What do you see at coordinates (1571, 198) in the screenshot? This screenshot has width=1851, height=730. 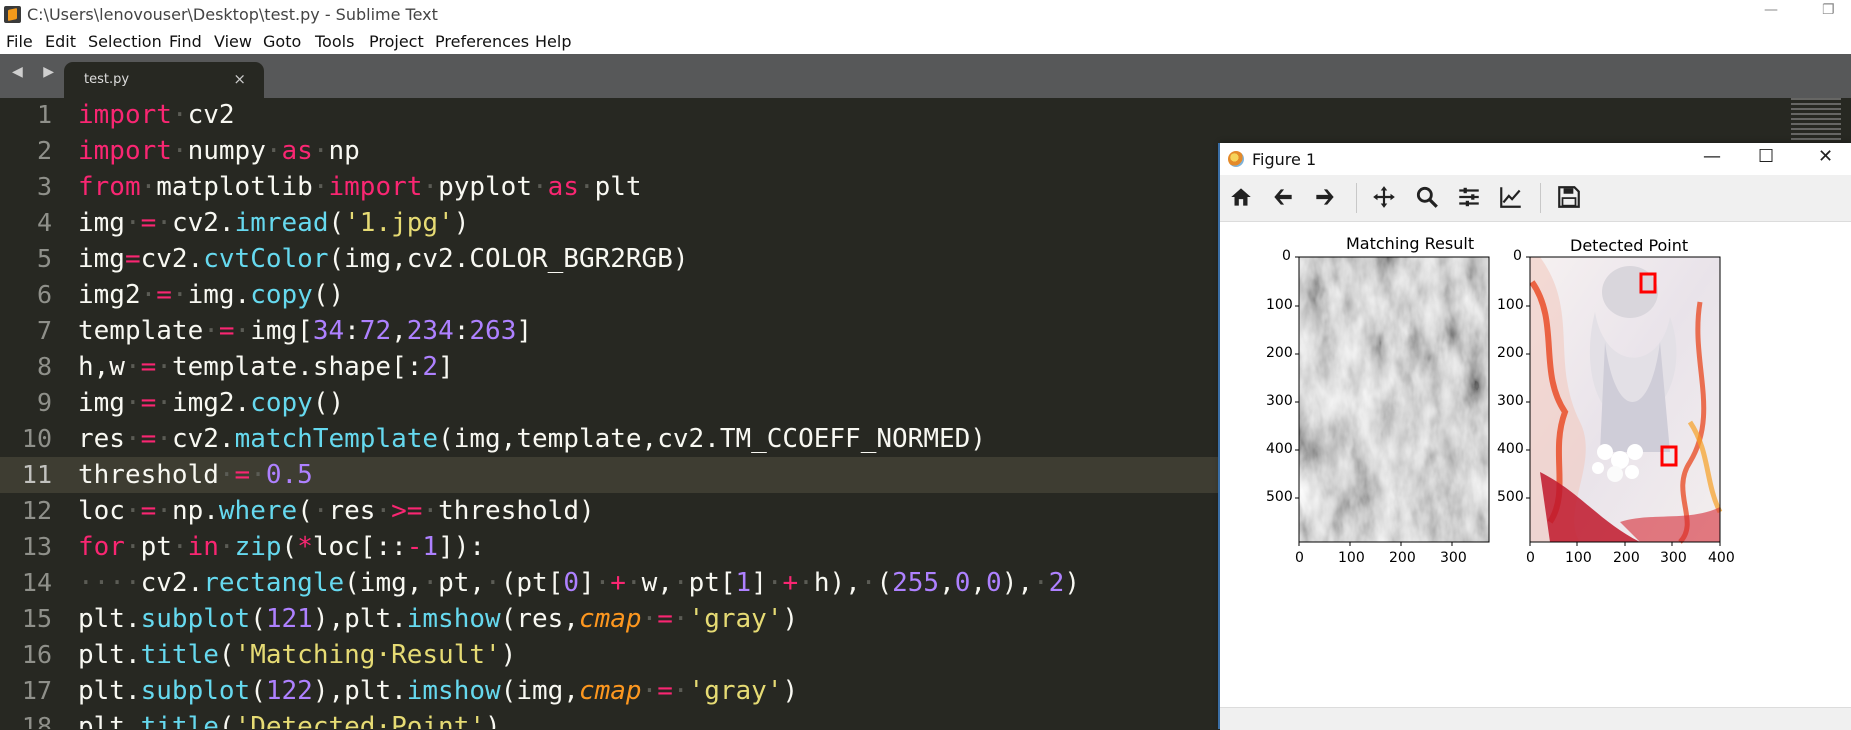 I see `save-icon` at bounding box center [1571, 198].